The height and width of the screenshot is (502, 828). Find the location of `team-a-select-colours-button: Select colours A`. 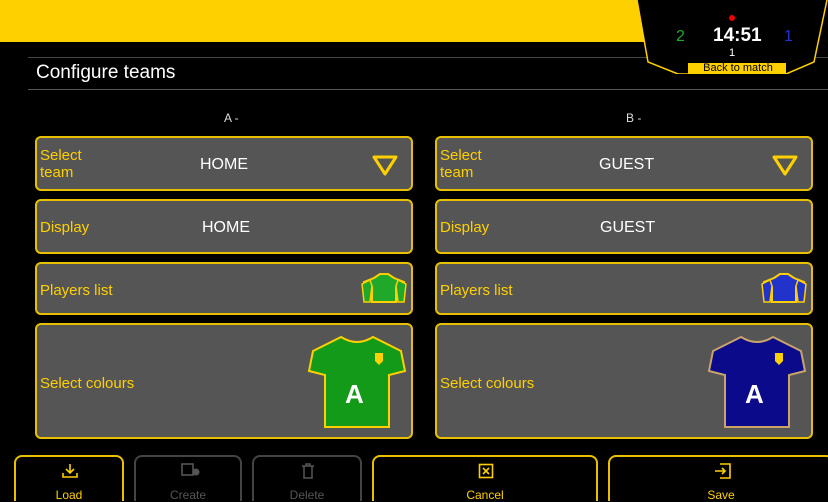

team-a-select-colours-button: Select colours A is located at coordinates (224, 381).